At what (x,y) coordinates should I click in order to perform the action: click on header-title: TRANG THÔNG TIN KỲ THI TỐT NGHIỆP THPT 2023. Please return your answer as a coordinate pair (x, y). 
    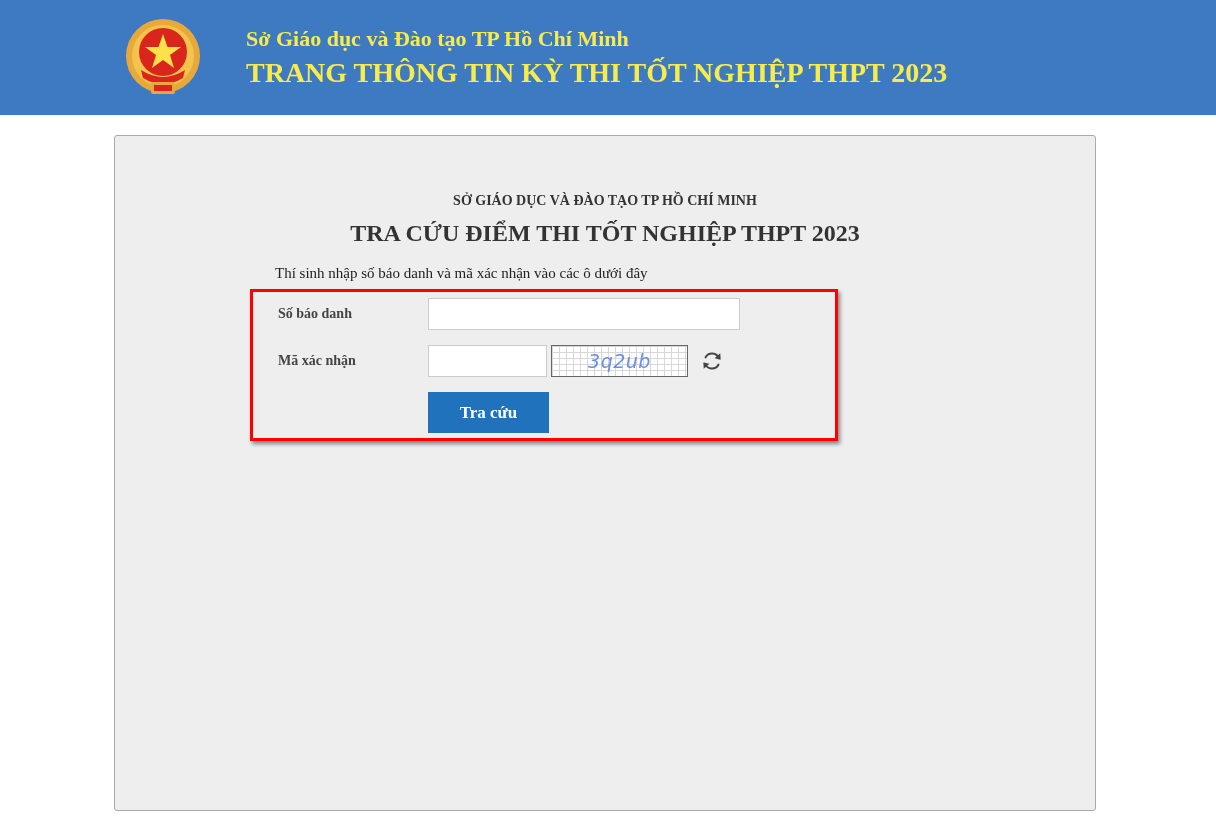
    Looking at the image, I should click on (597, 72).